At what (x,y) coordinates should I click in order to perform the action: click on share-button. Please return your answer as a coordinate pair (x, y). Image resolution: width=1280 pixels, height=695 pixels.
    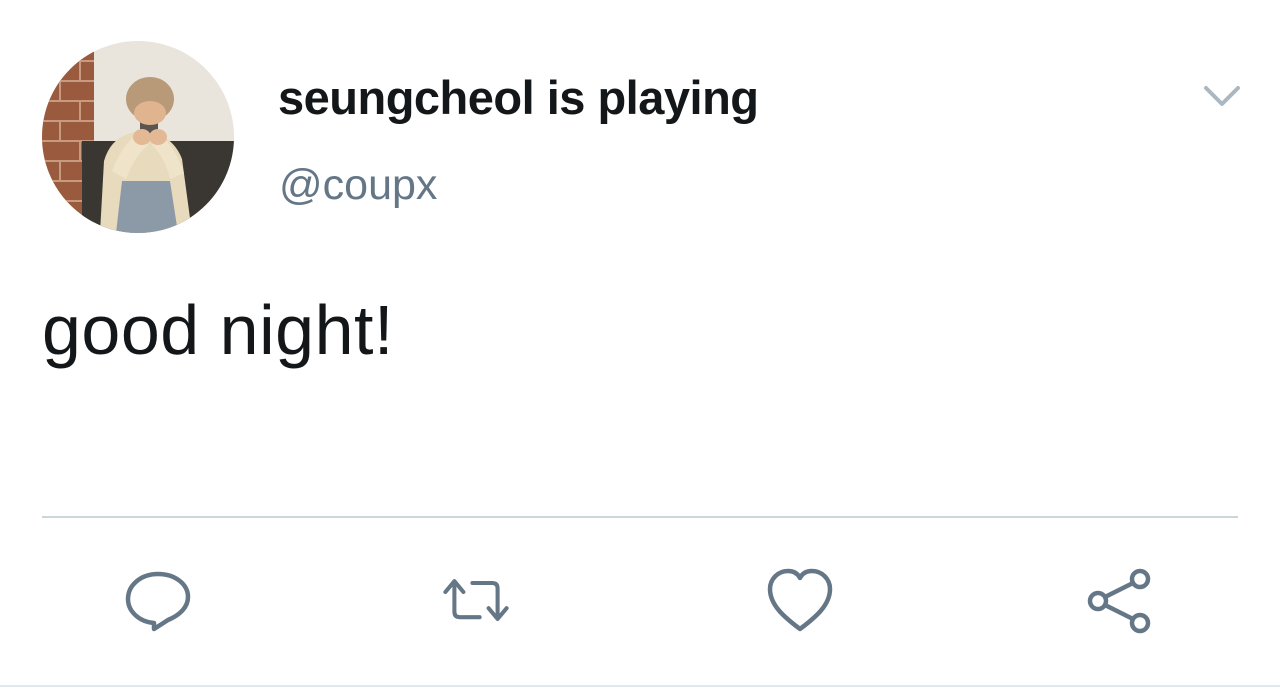
    Looking at the image, I should click on (1120, 601).